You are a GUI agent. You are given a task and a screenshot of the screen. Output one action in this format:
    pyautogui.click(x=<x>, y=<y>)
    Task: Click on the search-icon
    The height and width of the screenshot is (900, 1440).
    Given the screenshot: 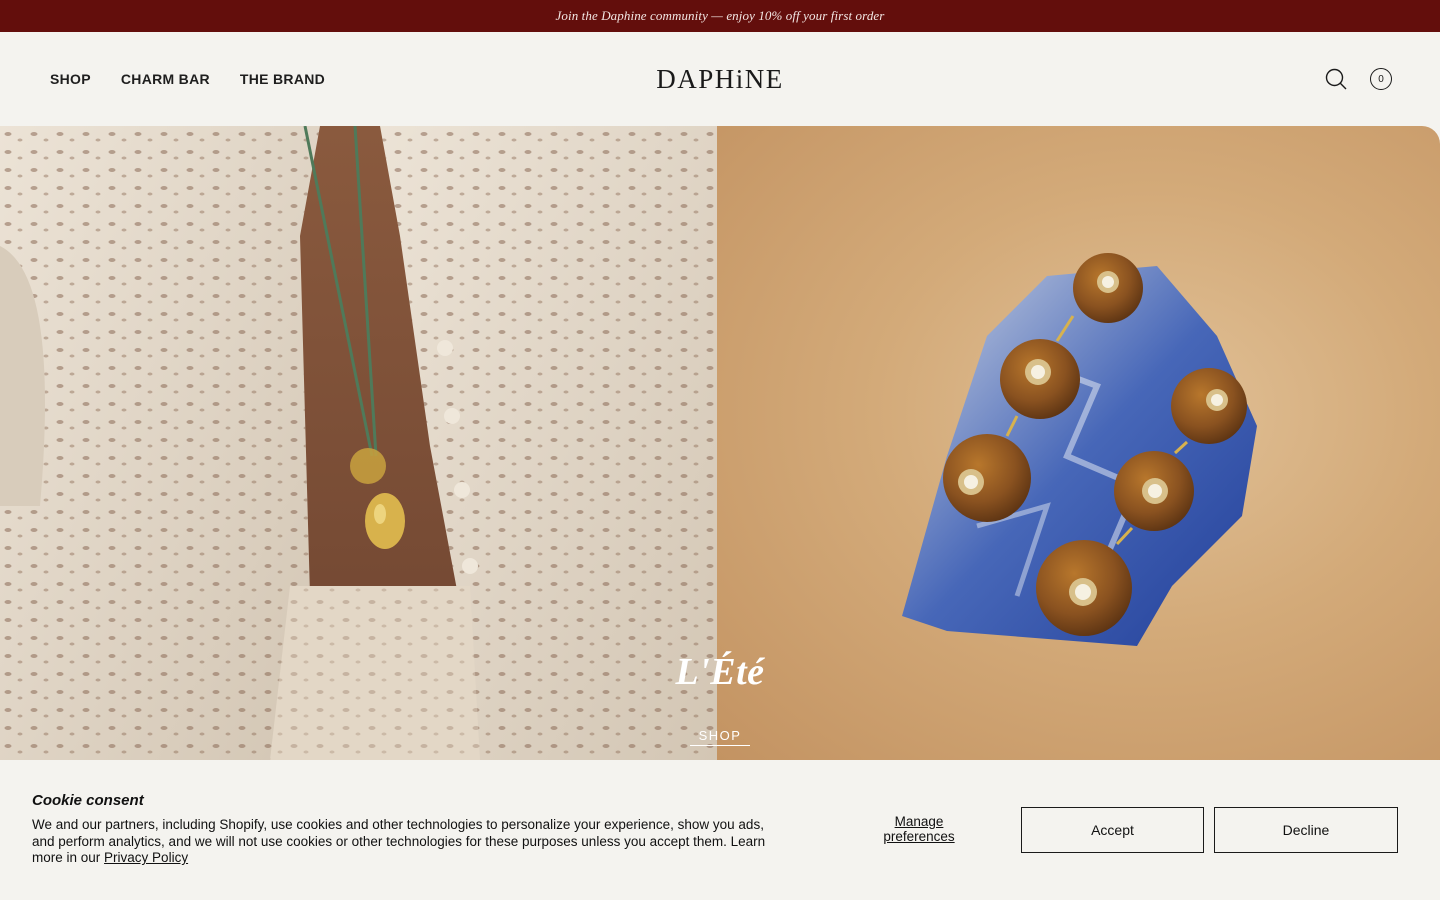 What is the action you would take?
    pyautogui.click(x=1336, y=79)
    